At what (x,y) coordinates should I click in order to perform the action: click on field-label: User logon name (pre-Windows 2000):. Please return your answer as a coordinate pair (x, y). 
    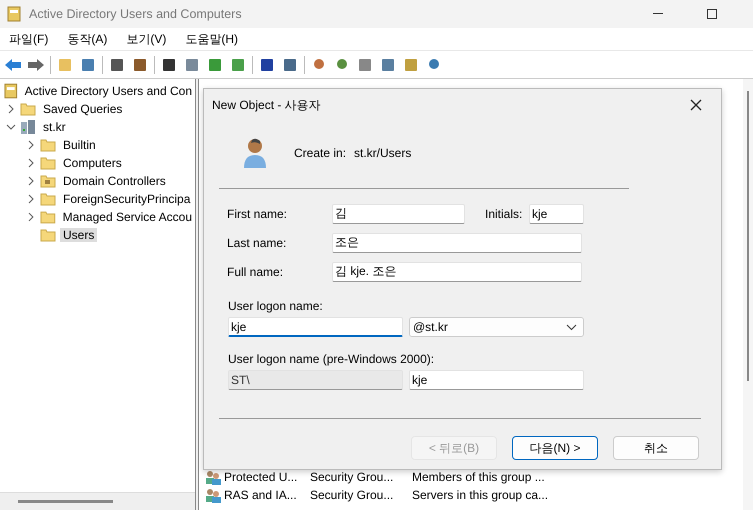
    Looking at the image, I should click on (331, 359).